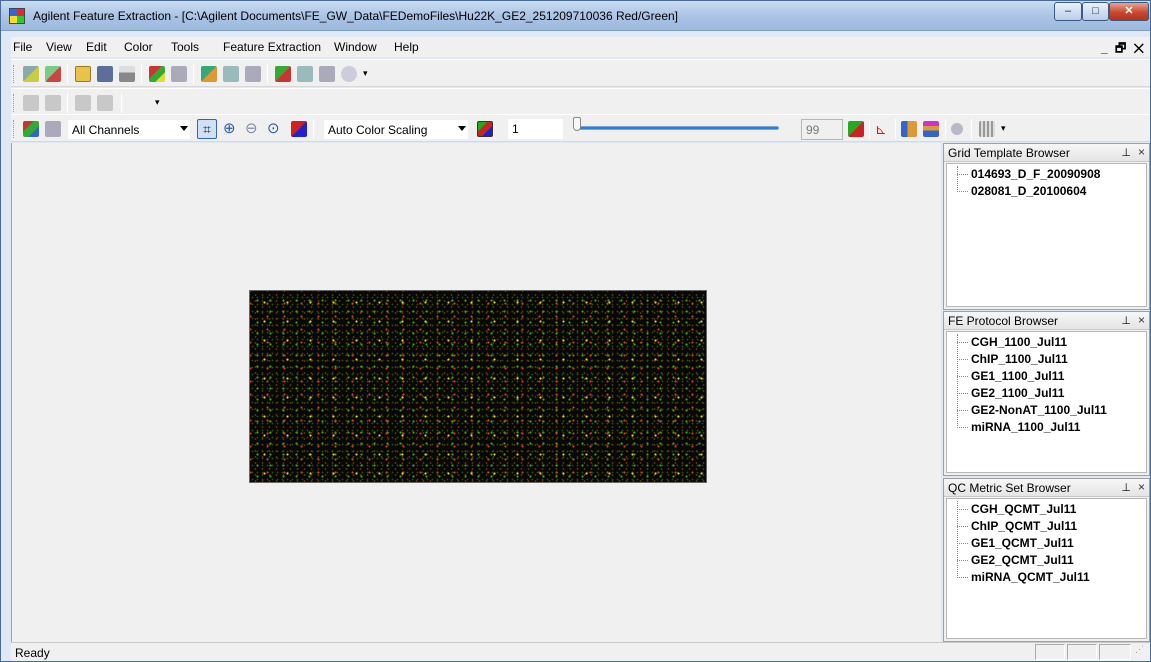  What do you see at coordinates (406, 47) in the screenshot?
I see `menu-help: Help` at bounding box center [406, 47].